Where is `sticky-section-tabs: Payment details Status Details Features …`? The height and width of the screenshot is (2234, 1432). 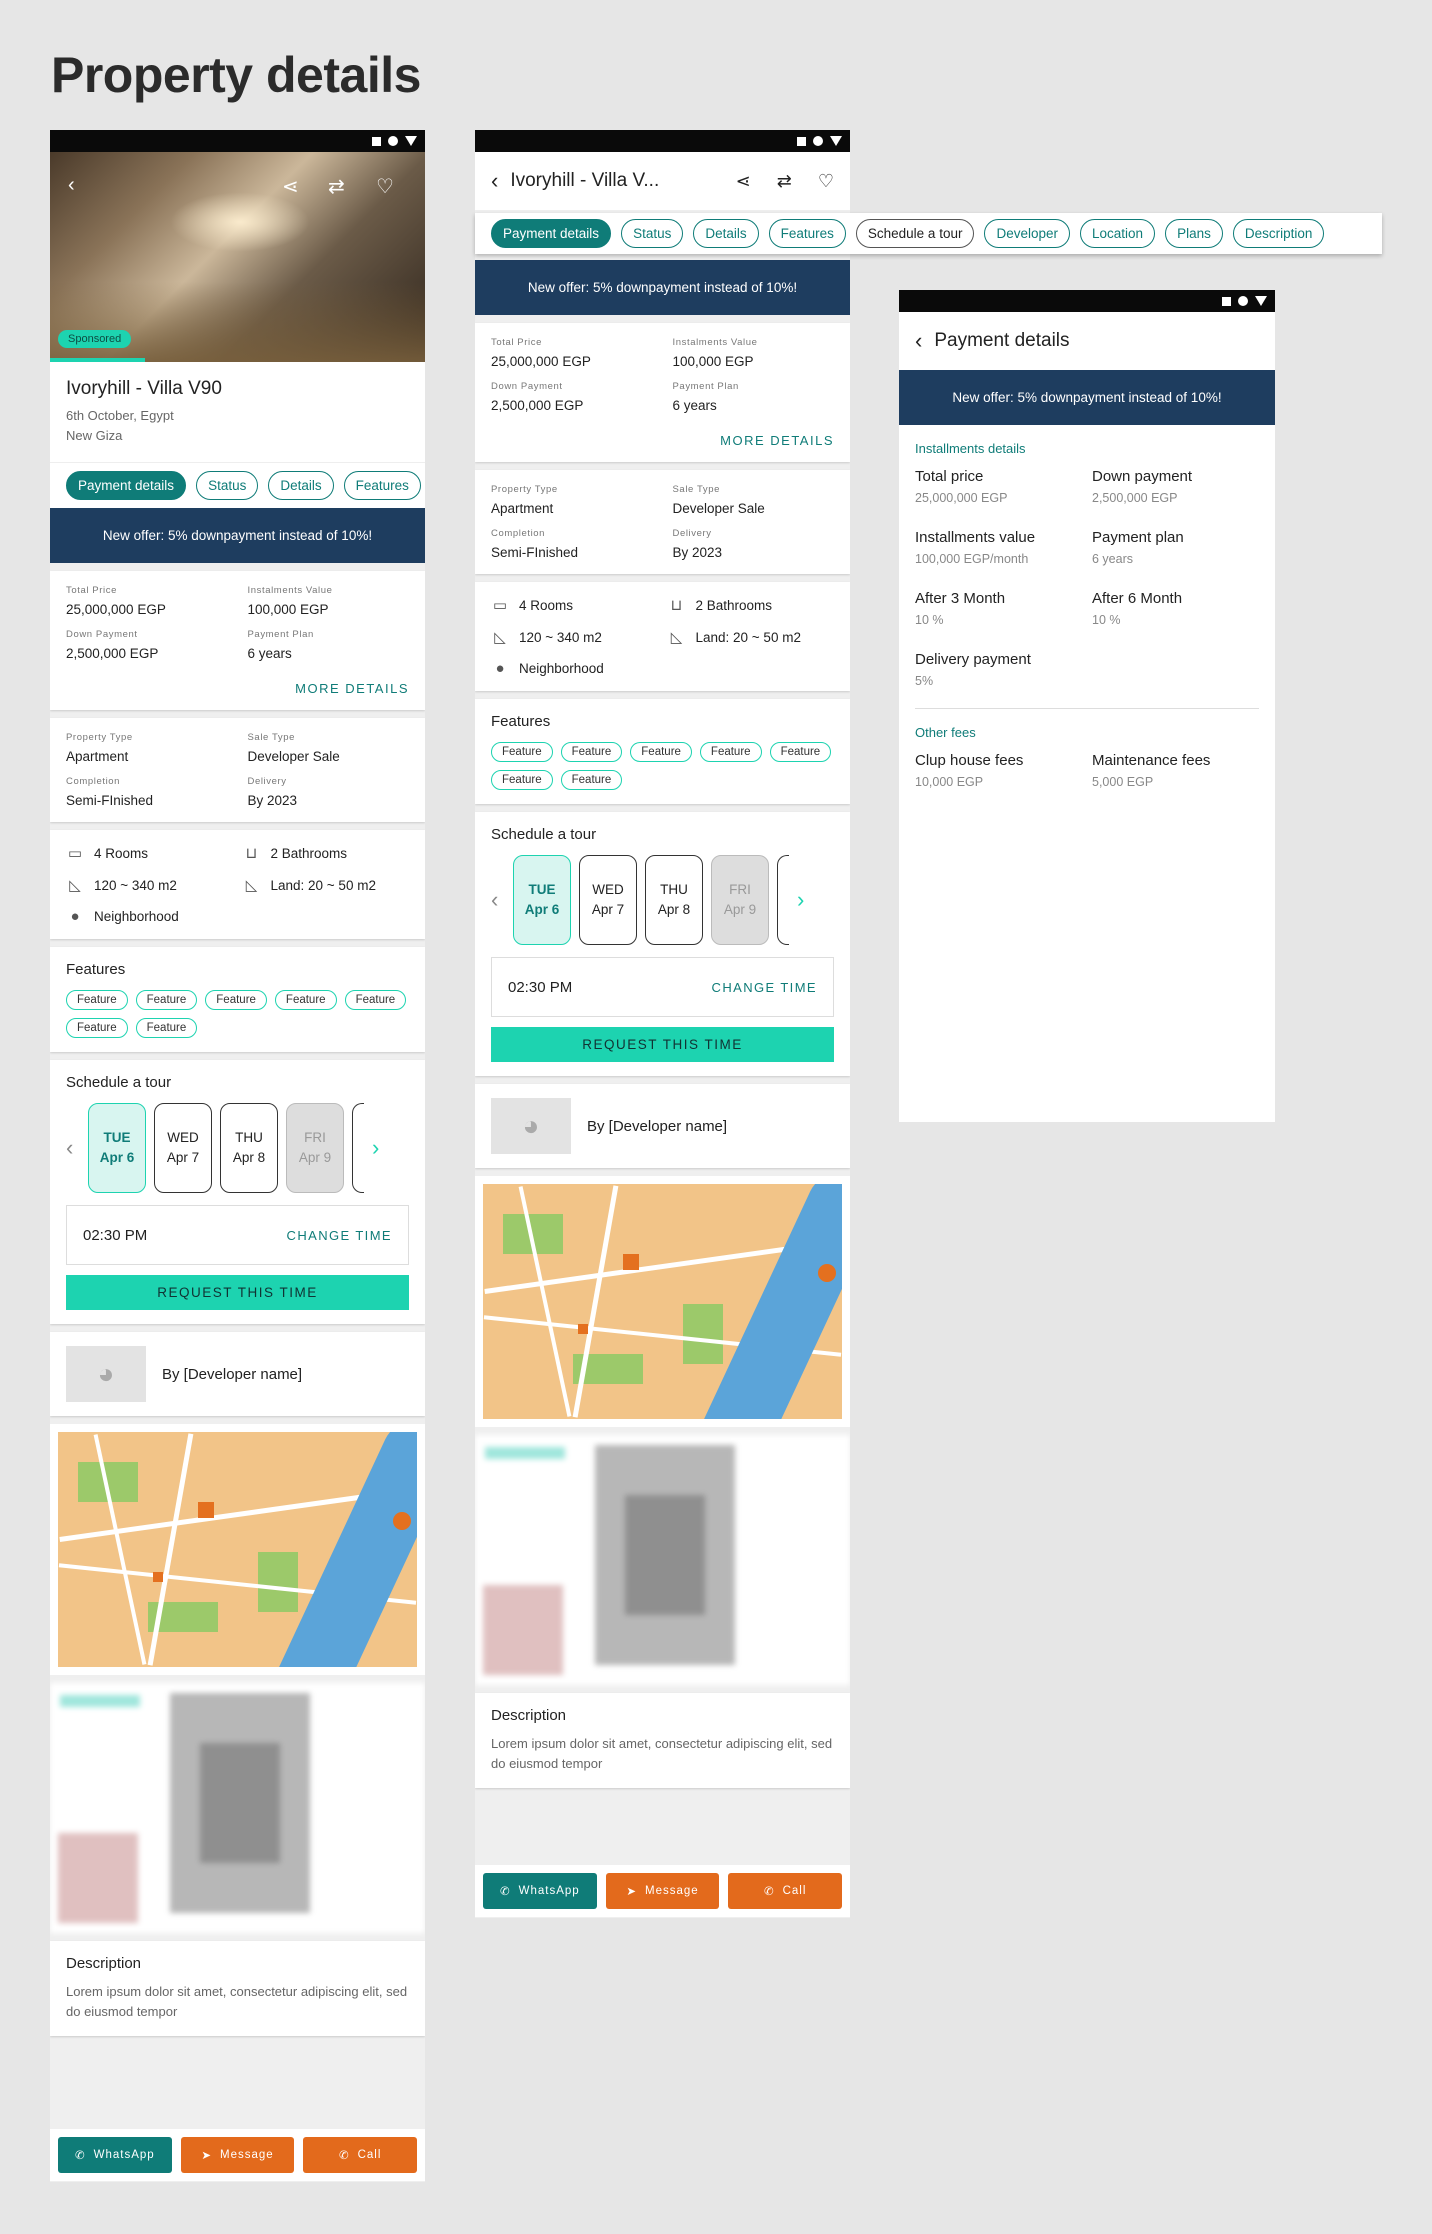
sticky-section-tabs: Payment details Status Details Features … is located at coordinates (928, 233).